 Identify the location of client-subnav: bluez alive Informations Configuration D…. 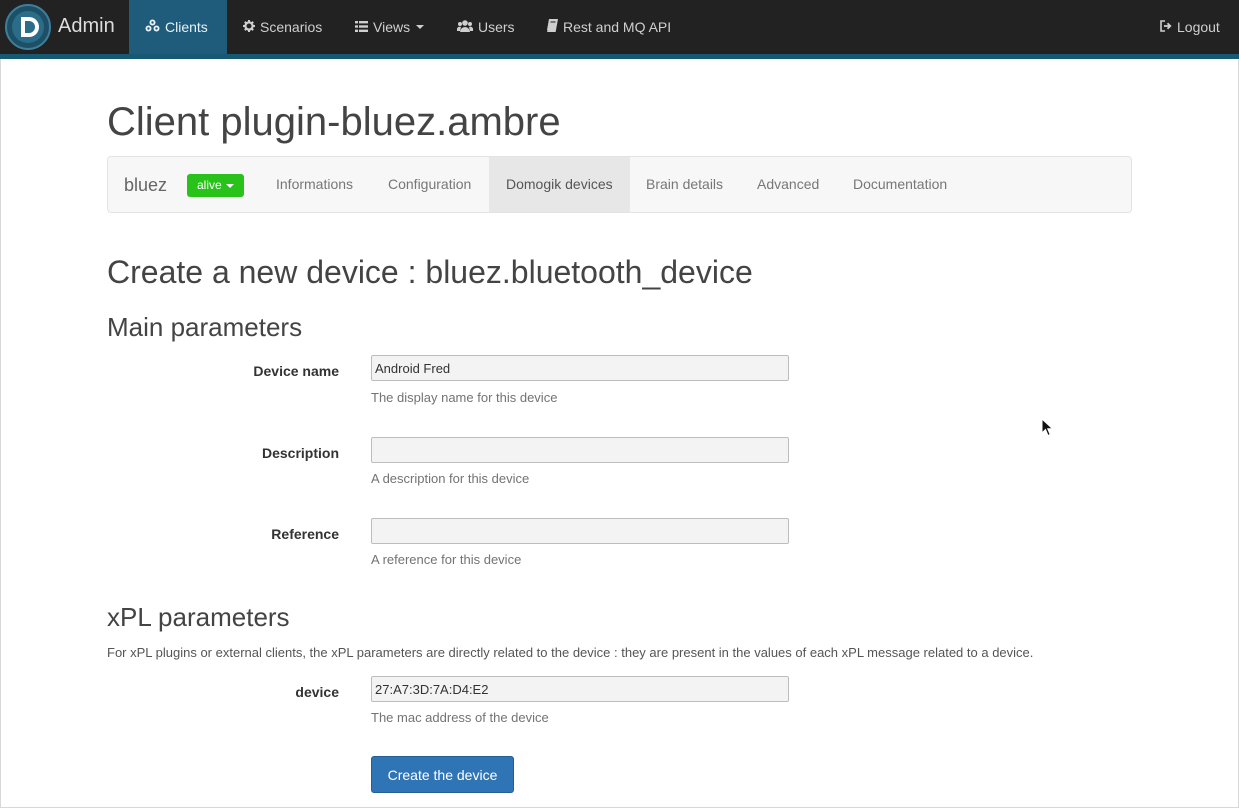
(619, 184).